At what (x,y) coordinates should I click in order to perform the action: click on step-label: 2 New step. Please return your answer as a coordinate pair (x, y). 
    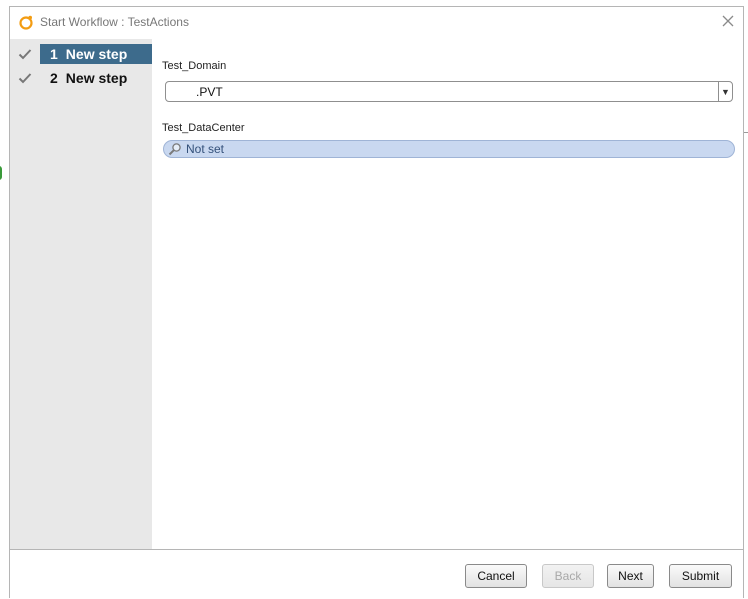
    Looking at the image, I should click on (89, 78).